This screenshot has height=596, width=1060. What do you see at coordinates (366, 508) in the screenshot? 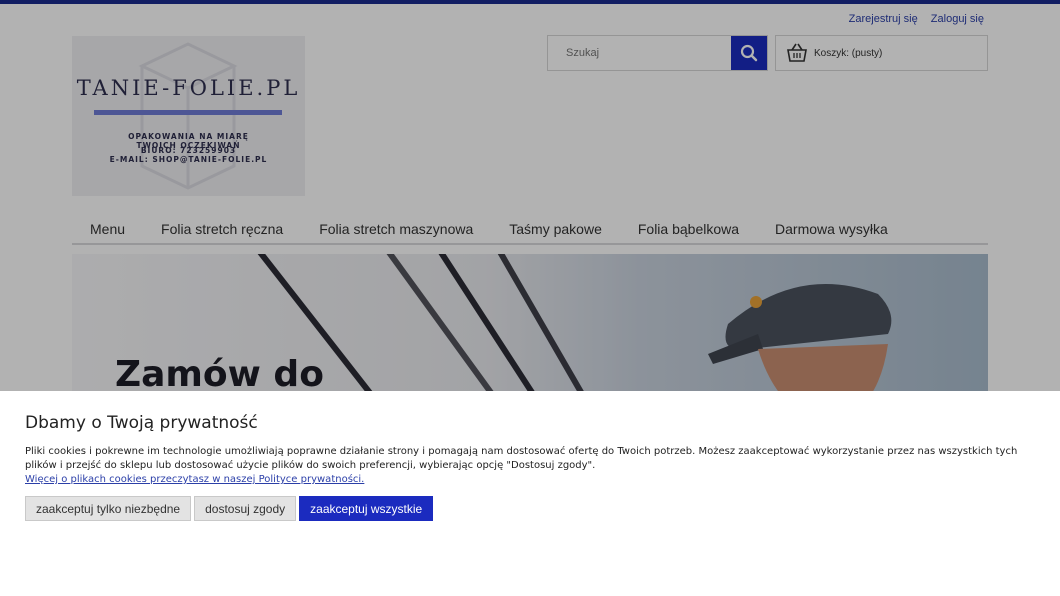
I see `accept-all-button: zaakceptuj wszystkie` at bounding box center [366, 508].